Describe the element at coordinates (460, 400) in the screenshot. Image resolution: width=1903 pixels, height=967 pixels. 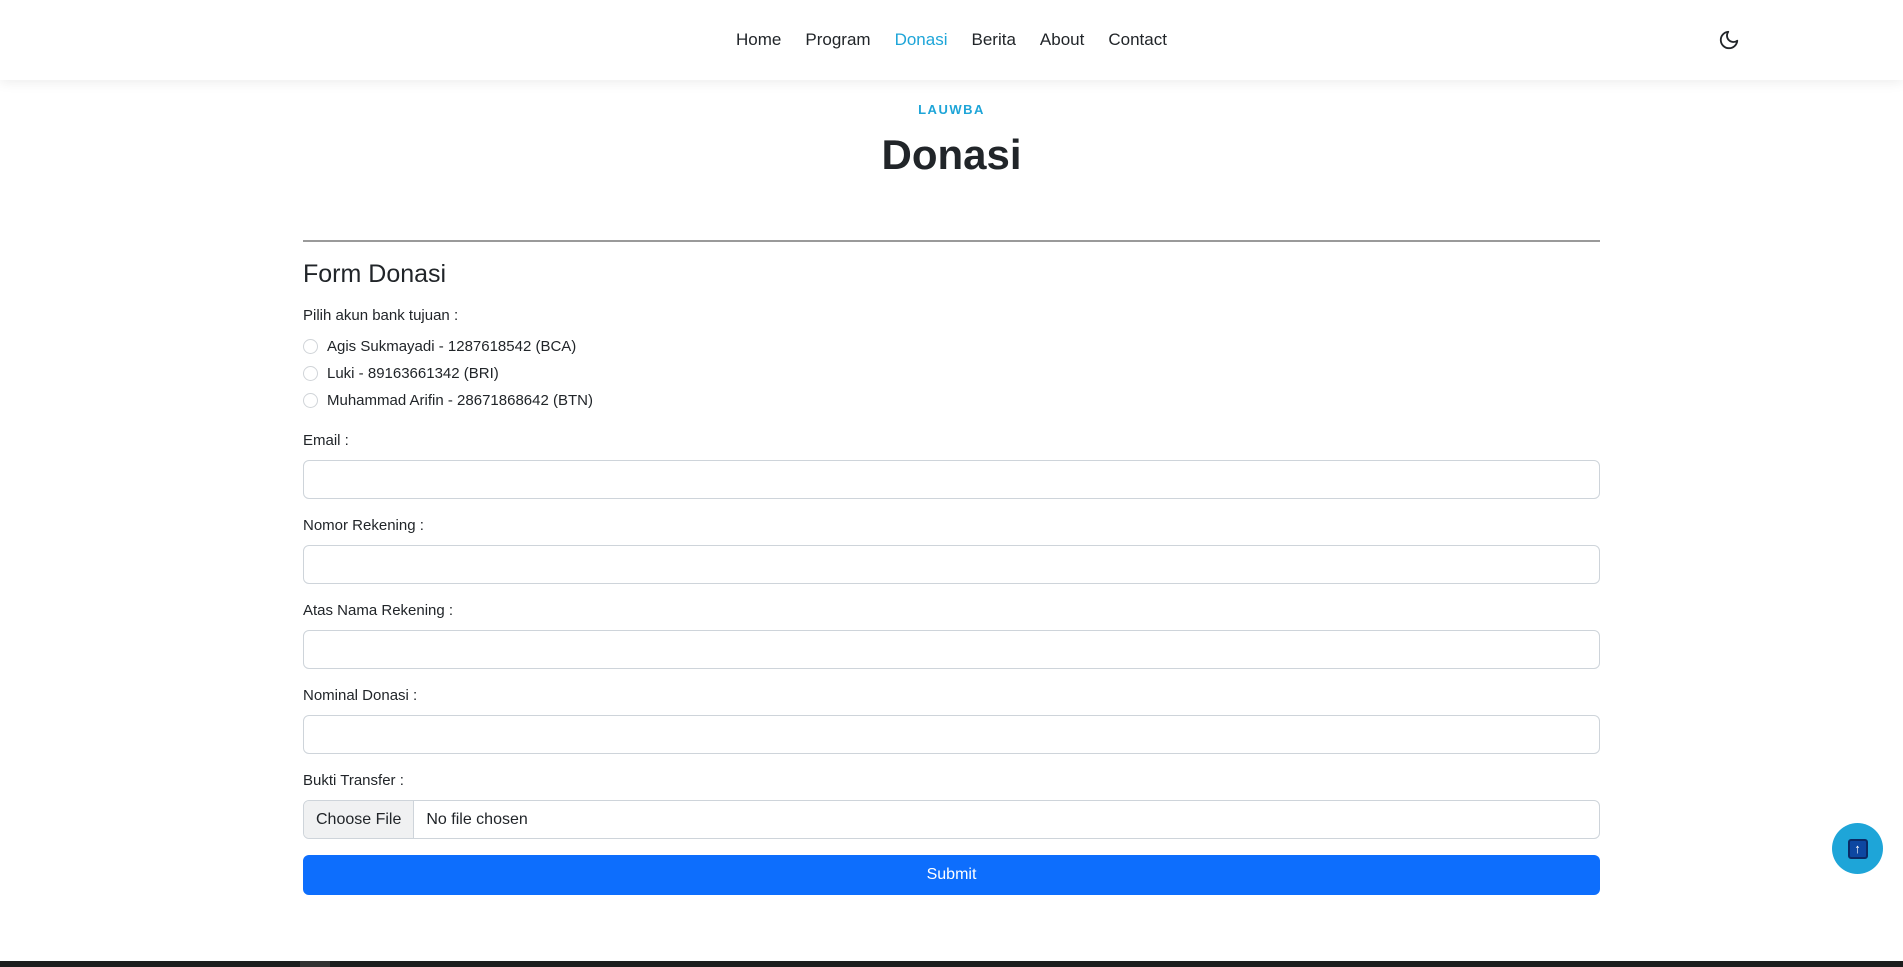
I see `bank-option-label: Muhammad Arifin - 28671868642 (BTN)` at that location.